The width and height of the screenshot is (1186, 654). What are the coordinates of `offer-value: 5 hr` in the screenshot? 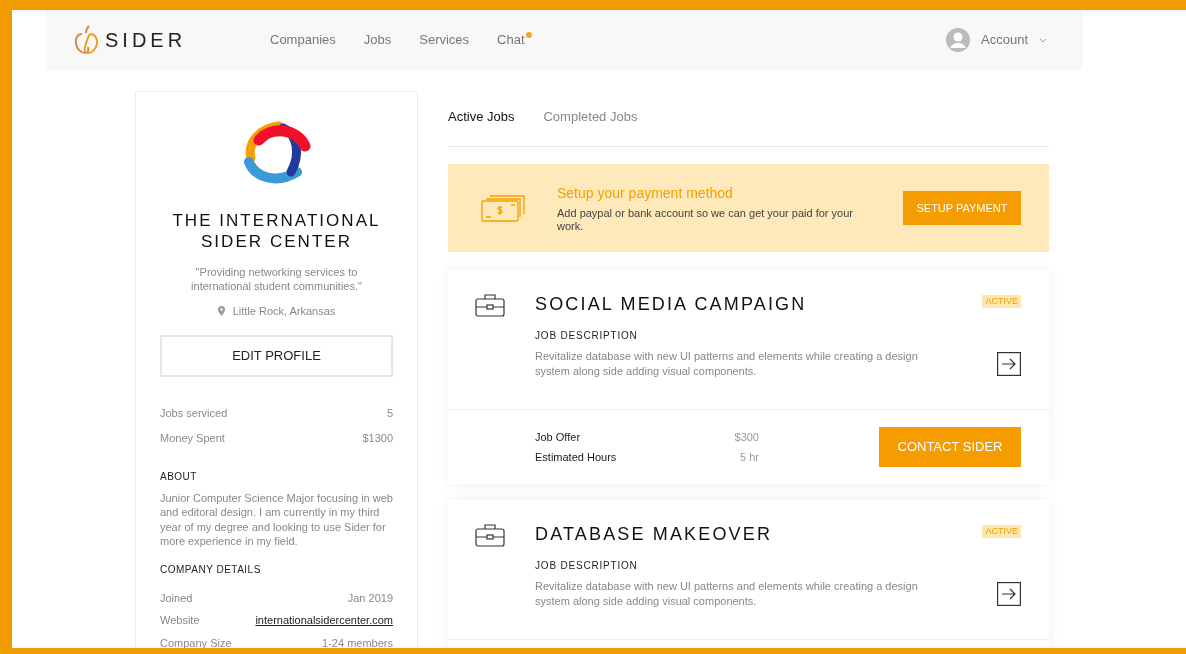 It's located at (749, 457).